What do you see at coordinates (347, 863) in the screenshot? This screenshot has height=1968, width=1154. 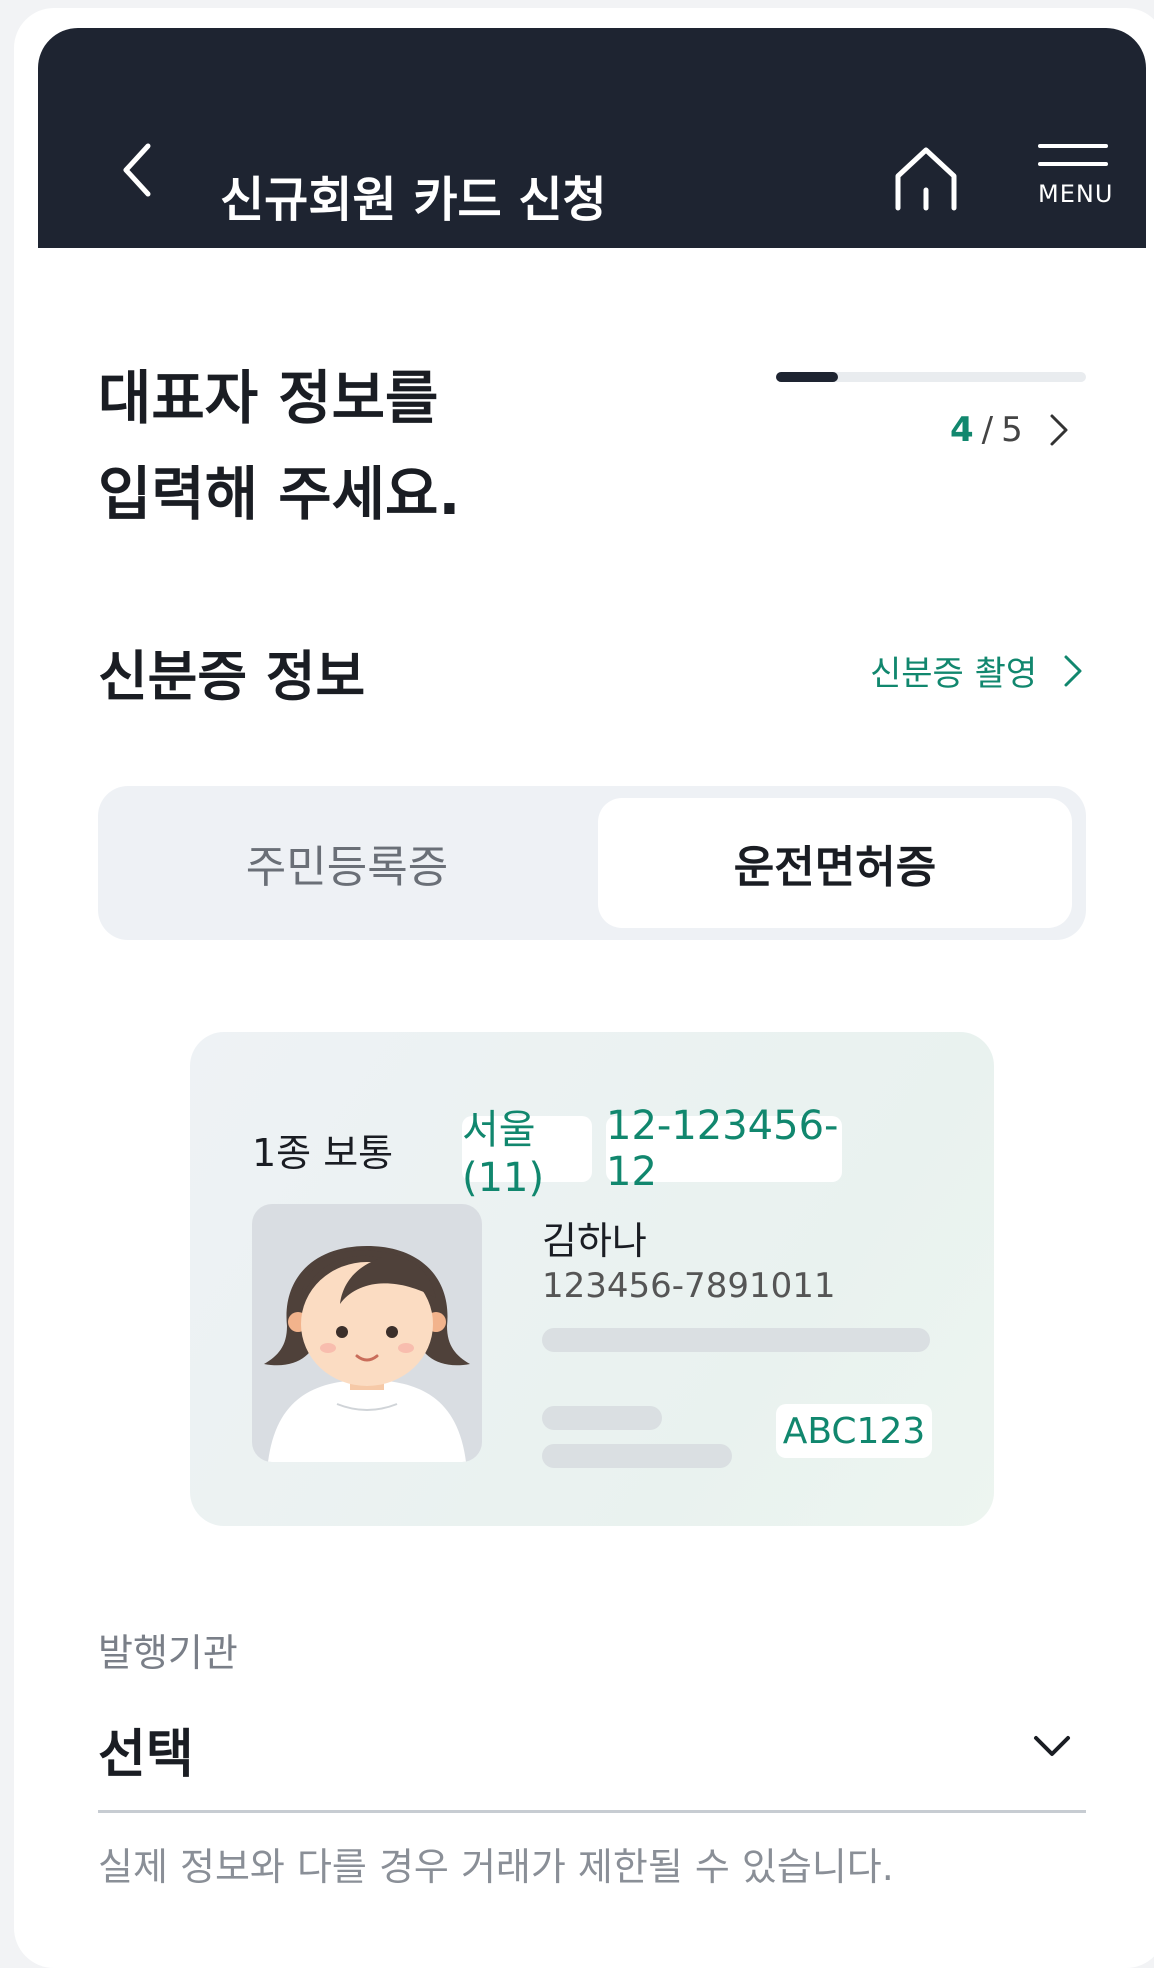 I see `tab-resident-card: 주민등록증` at bounding box center [347, 863].